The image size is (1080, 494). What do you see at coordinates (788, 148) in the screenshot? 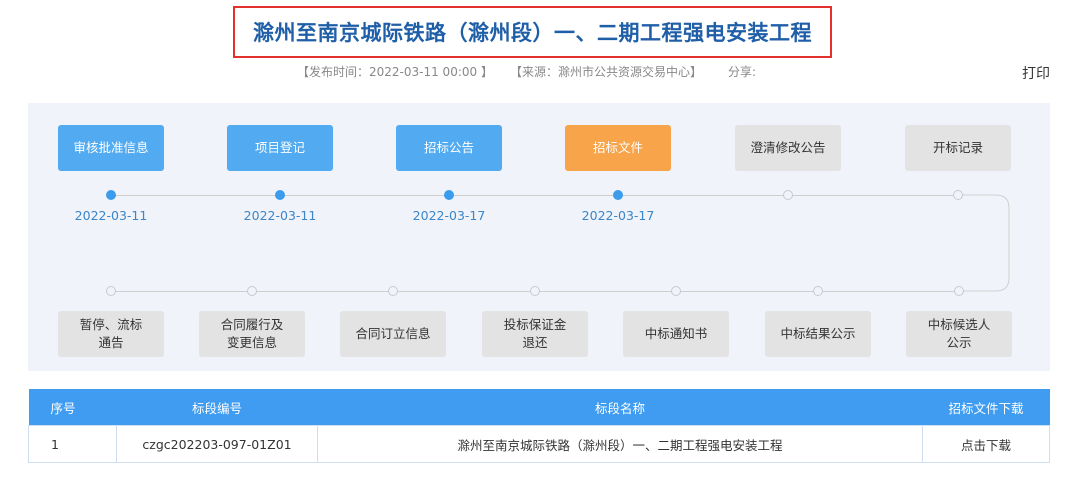
I see `flow-step-top-5: 澄清修改公告` at bounding box center [788, 148].